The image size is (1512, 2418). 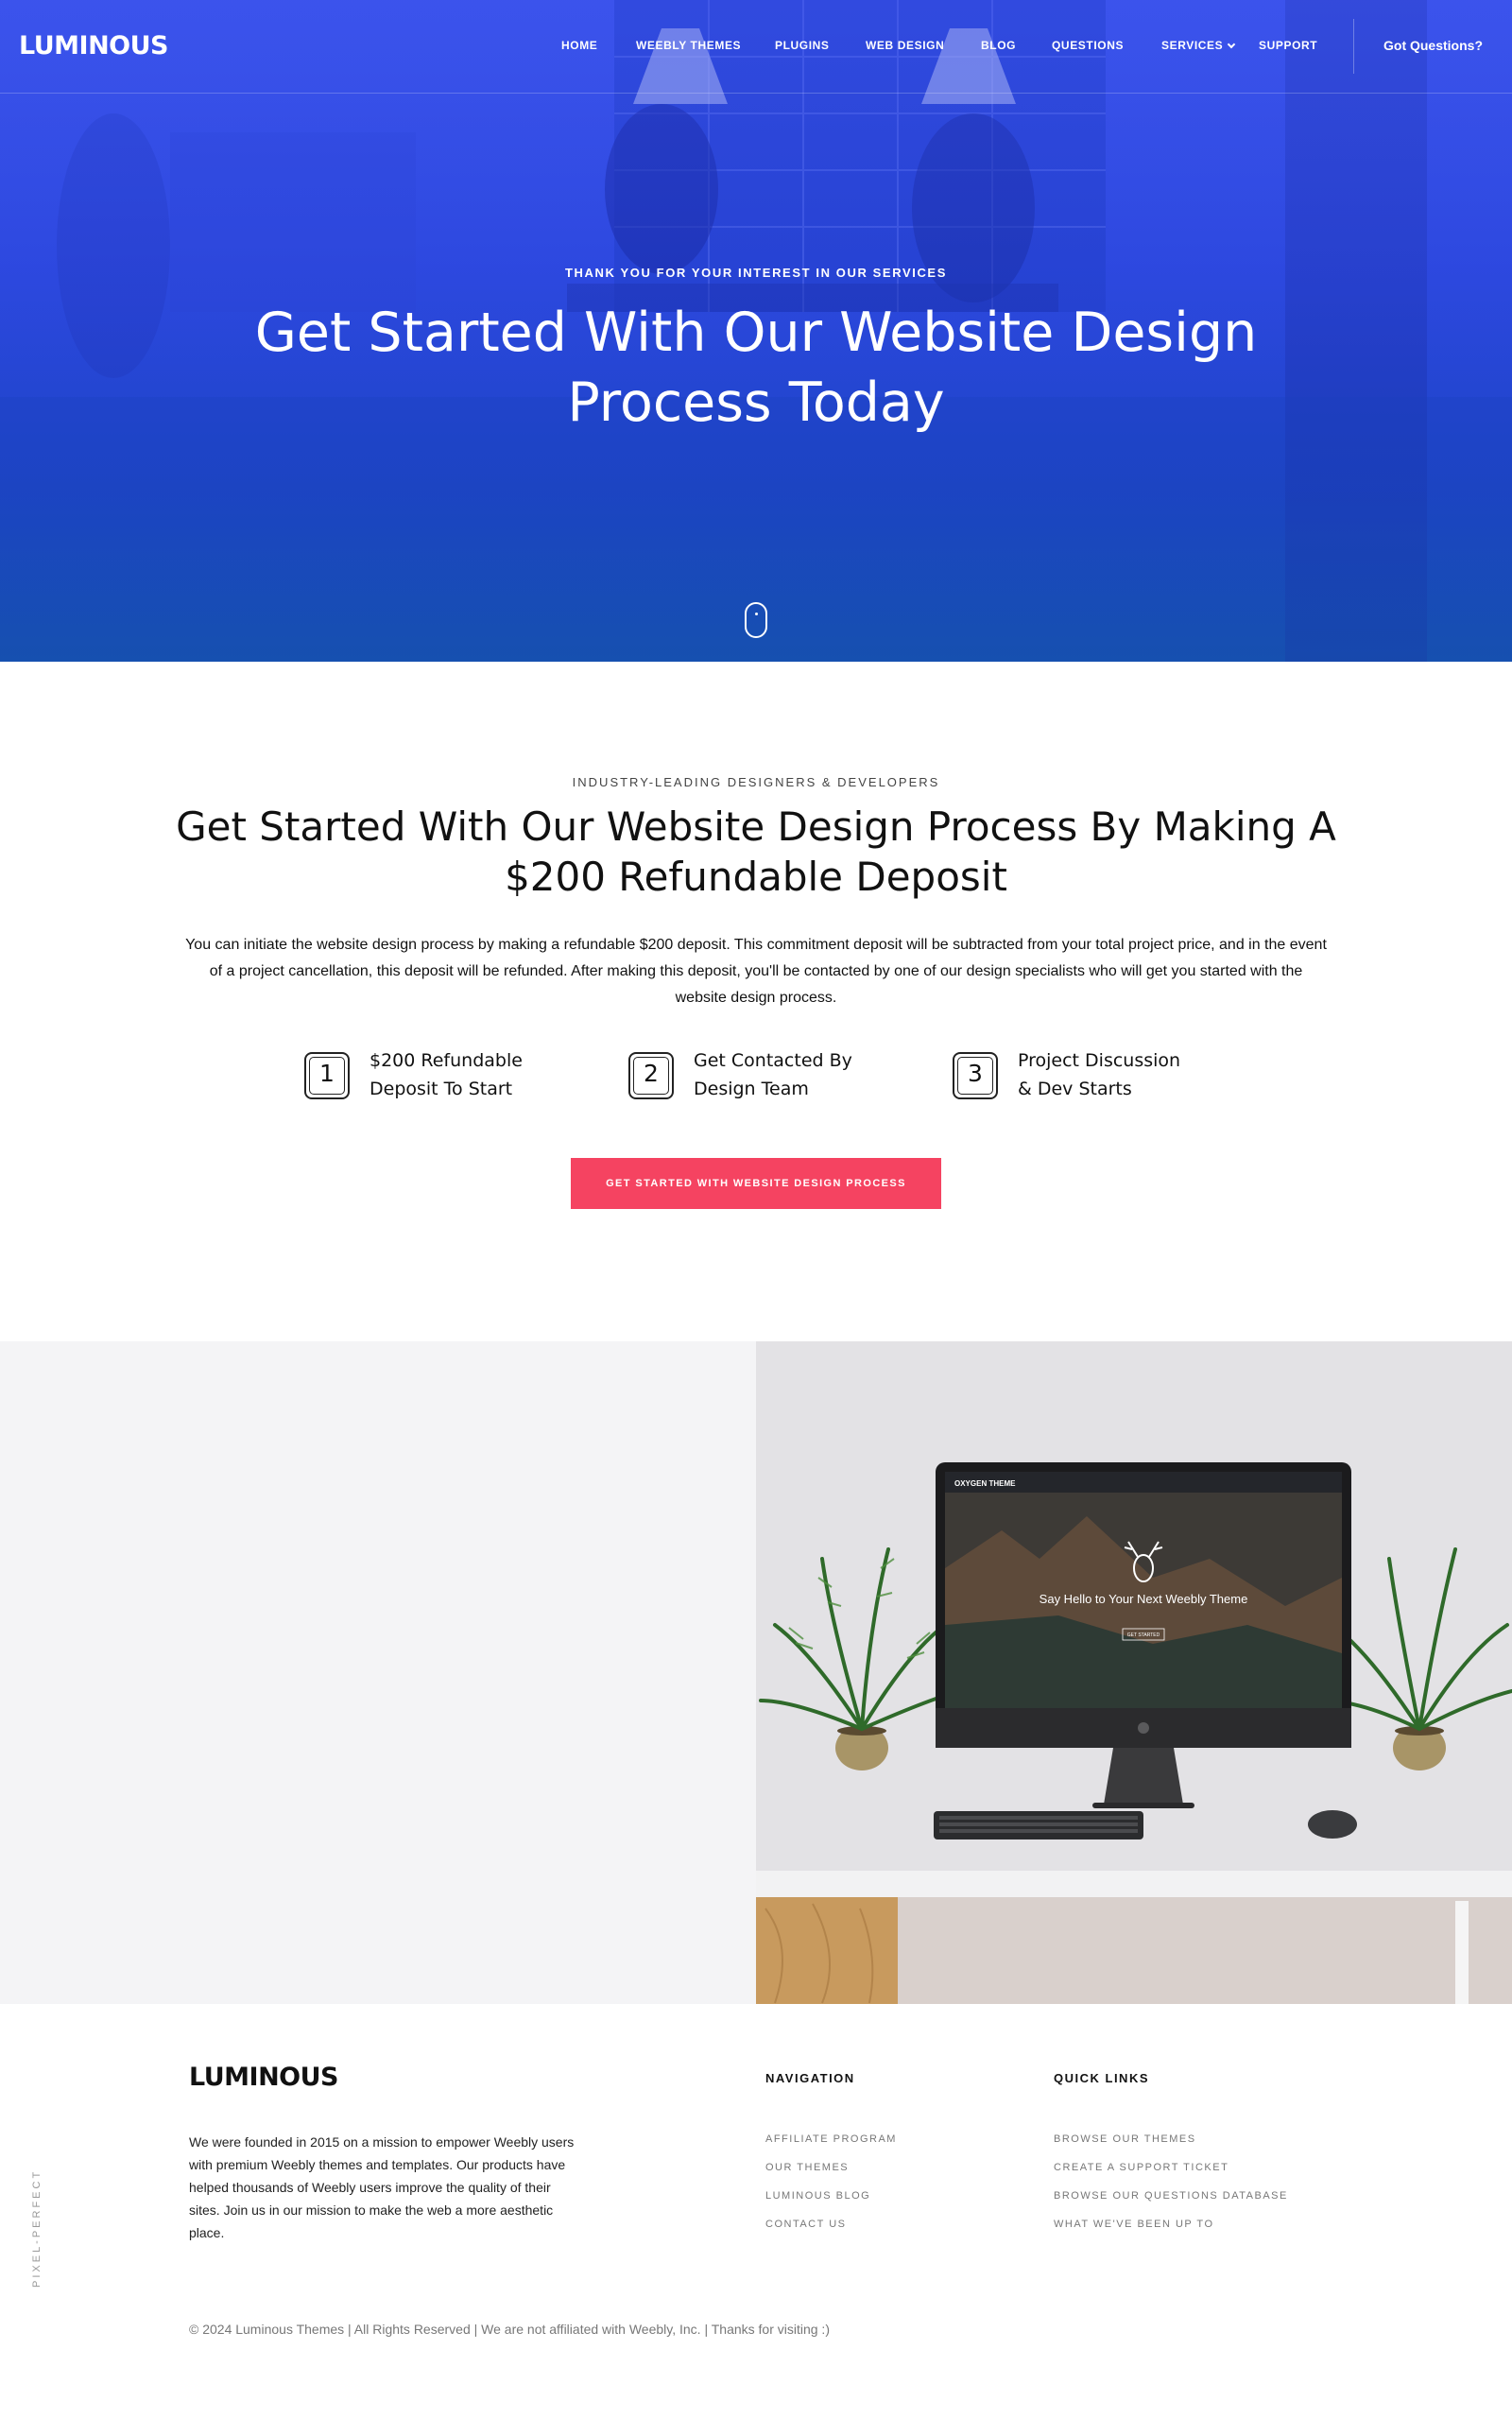 What do you see at coordinates (463, 1074) in the screenshot?
I see `step-label: $200 Refundable Deposit To Start` at bounding box center [463, 1074].